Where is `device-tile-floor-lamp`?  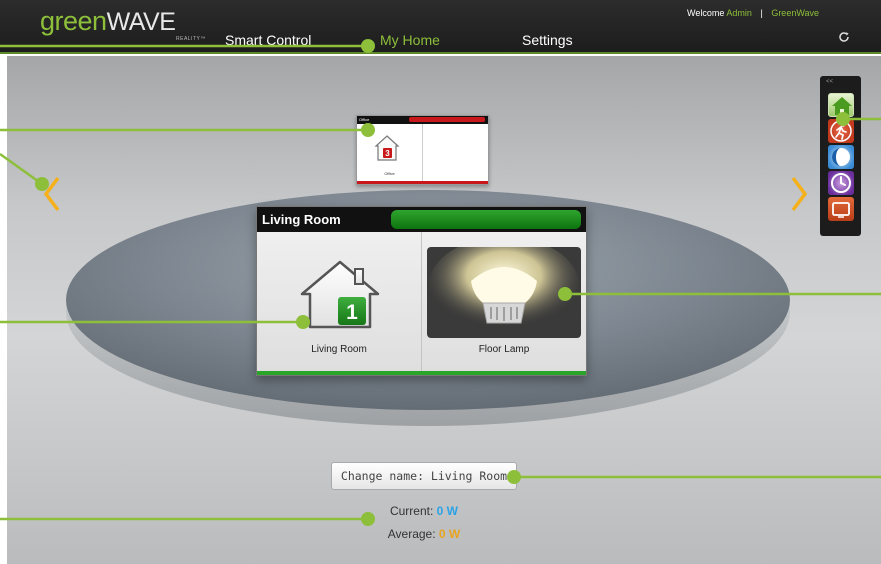
device-tile-floor-lamp is located at coordinates (504, 292).